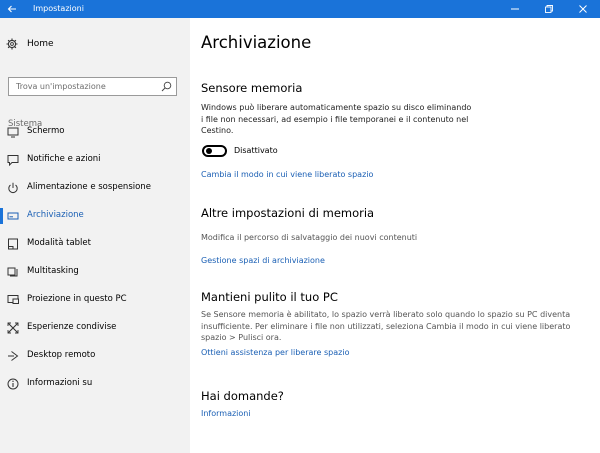 This screenshot has height=453, width=600. I want to click on notification-icon, so click(13, 160).